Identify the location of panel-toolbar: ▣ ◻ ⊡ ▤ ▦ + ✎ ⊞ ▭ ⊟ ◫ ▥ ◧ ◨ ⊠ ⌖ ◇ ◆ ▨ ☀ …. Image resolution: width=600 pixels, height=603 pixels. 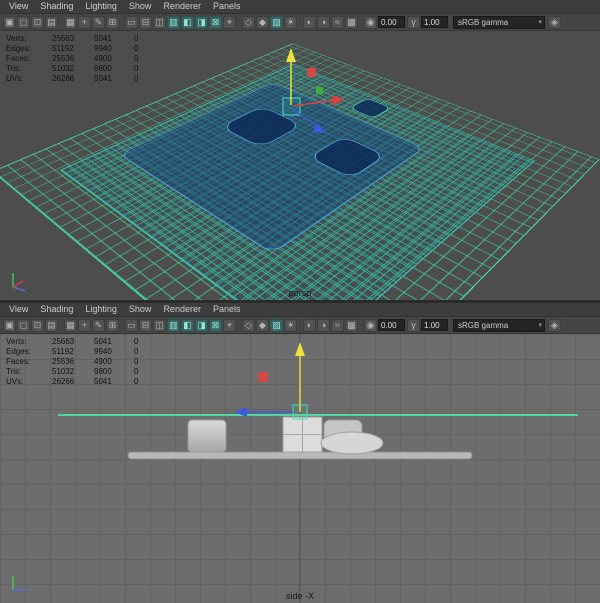
(300, 22).